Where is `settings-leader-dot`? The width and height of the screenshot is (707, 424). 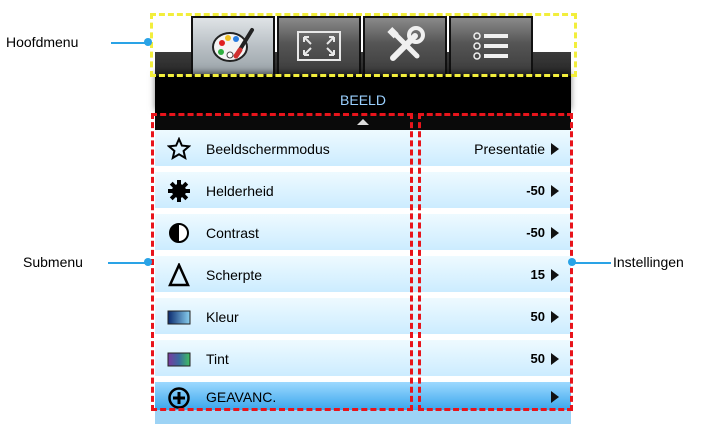
settings-leader-dot is located at coordinates (572, 262).